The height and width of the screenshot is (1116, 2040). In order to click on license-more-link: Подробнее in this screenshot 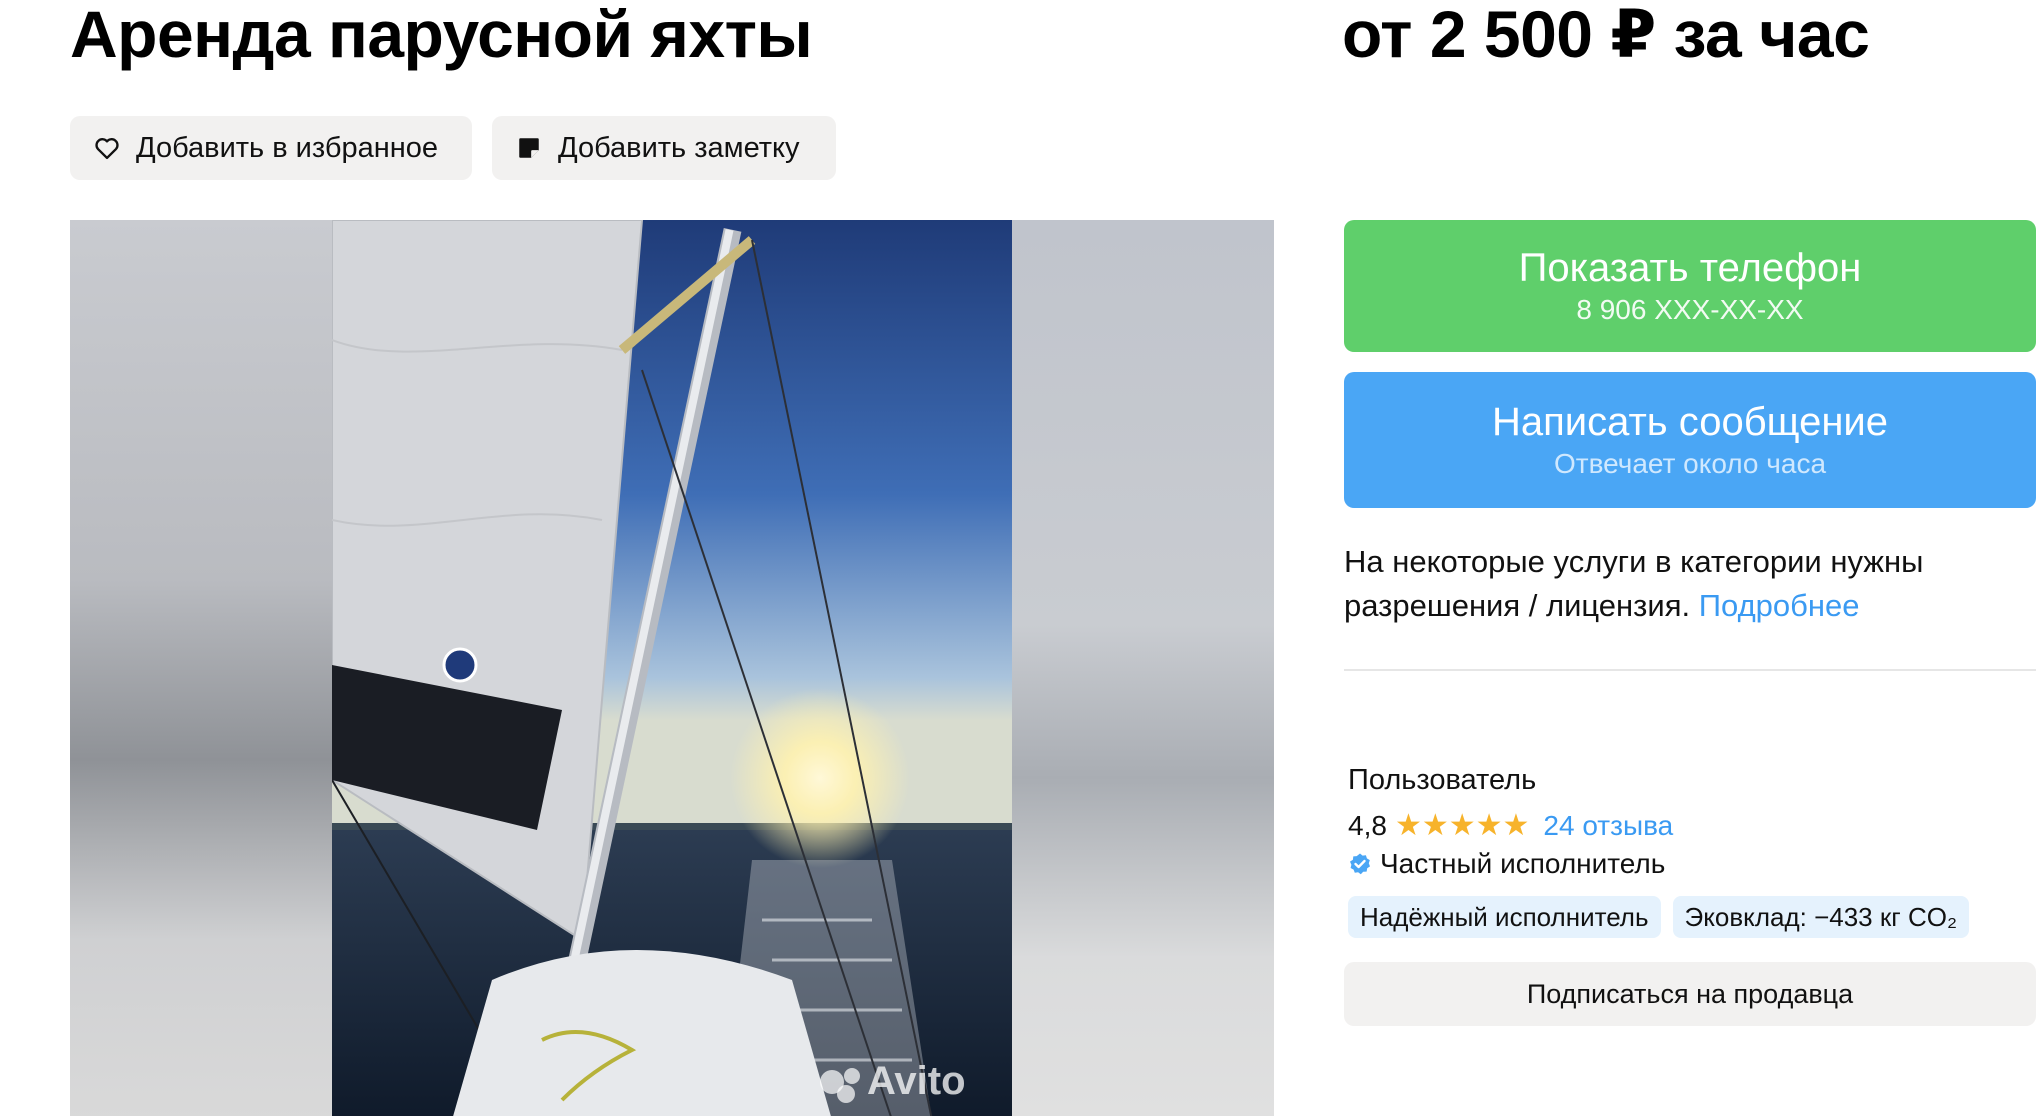, I will do `click(1779, 605)`.